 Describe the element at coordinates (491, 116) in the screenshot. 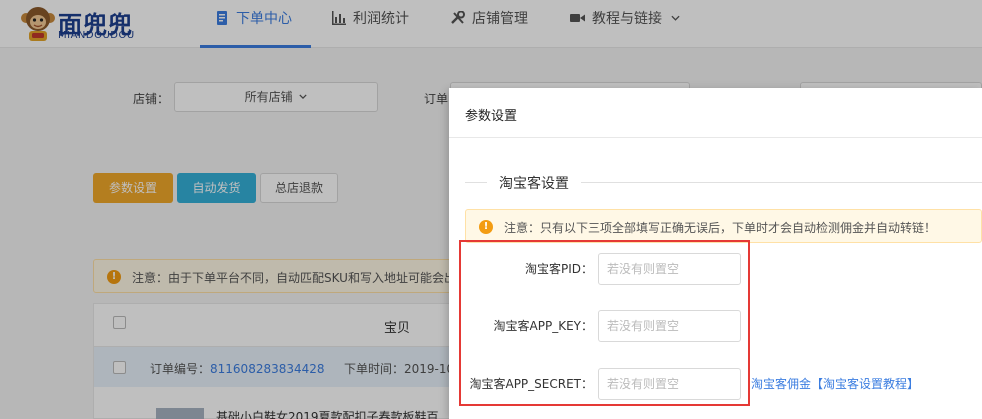

I see `dialog-title: 参数设置` at that location.